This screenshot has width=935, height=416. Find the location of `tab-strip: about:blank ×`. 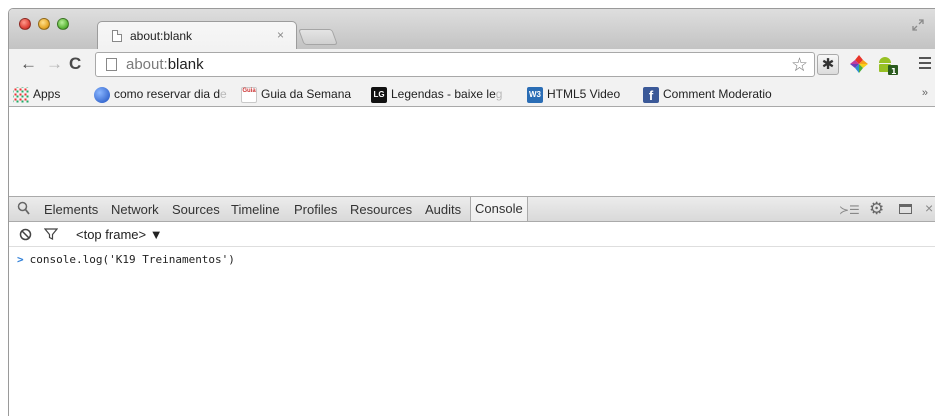

tab-strip: about:blank × is located at coordinates (472, 29).